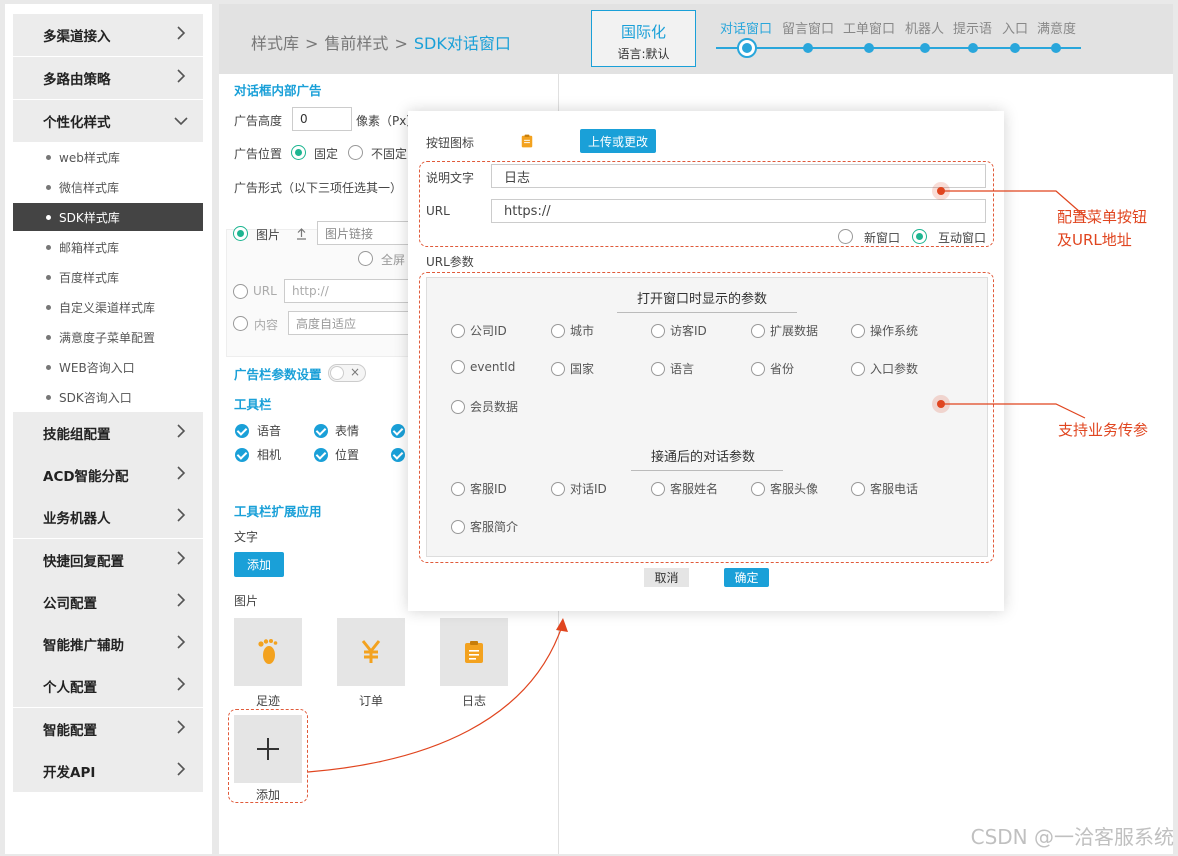 The image size is (1178, 856). What do you see at coordinates (679, 330) in the screenshot?
I see `param-visitor-id: 访客ID` at bounding box center [679, 330].